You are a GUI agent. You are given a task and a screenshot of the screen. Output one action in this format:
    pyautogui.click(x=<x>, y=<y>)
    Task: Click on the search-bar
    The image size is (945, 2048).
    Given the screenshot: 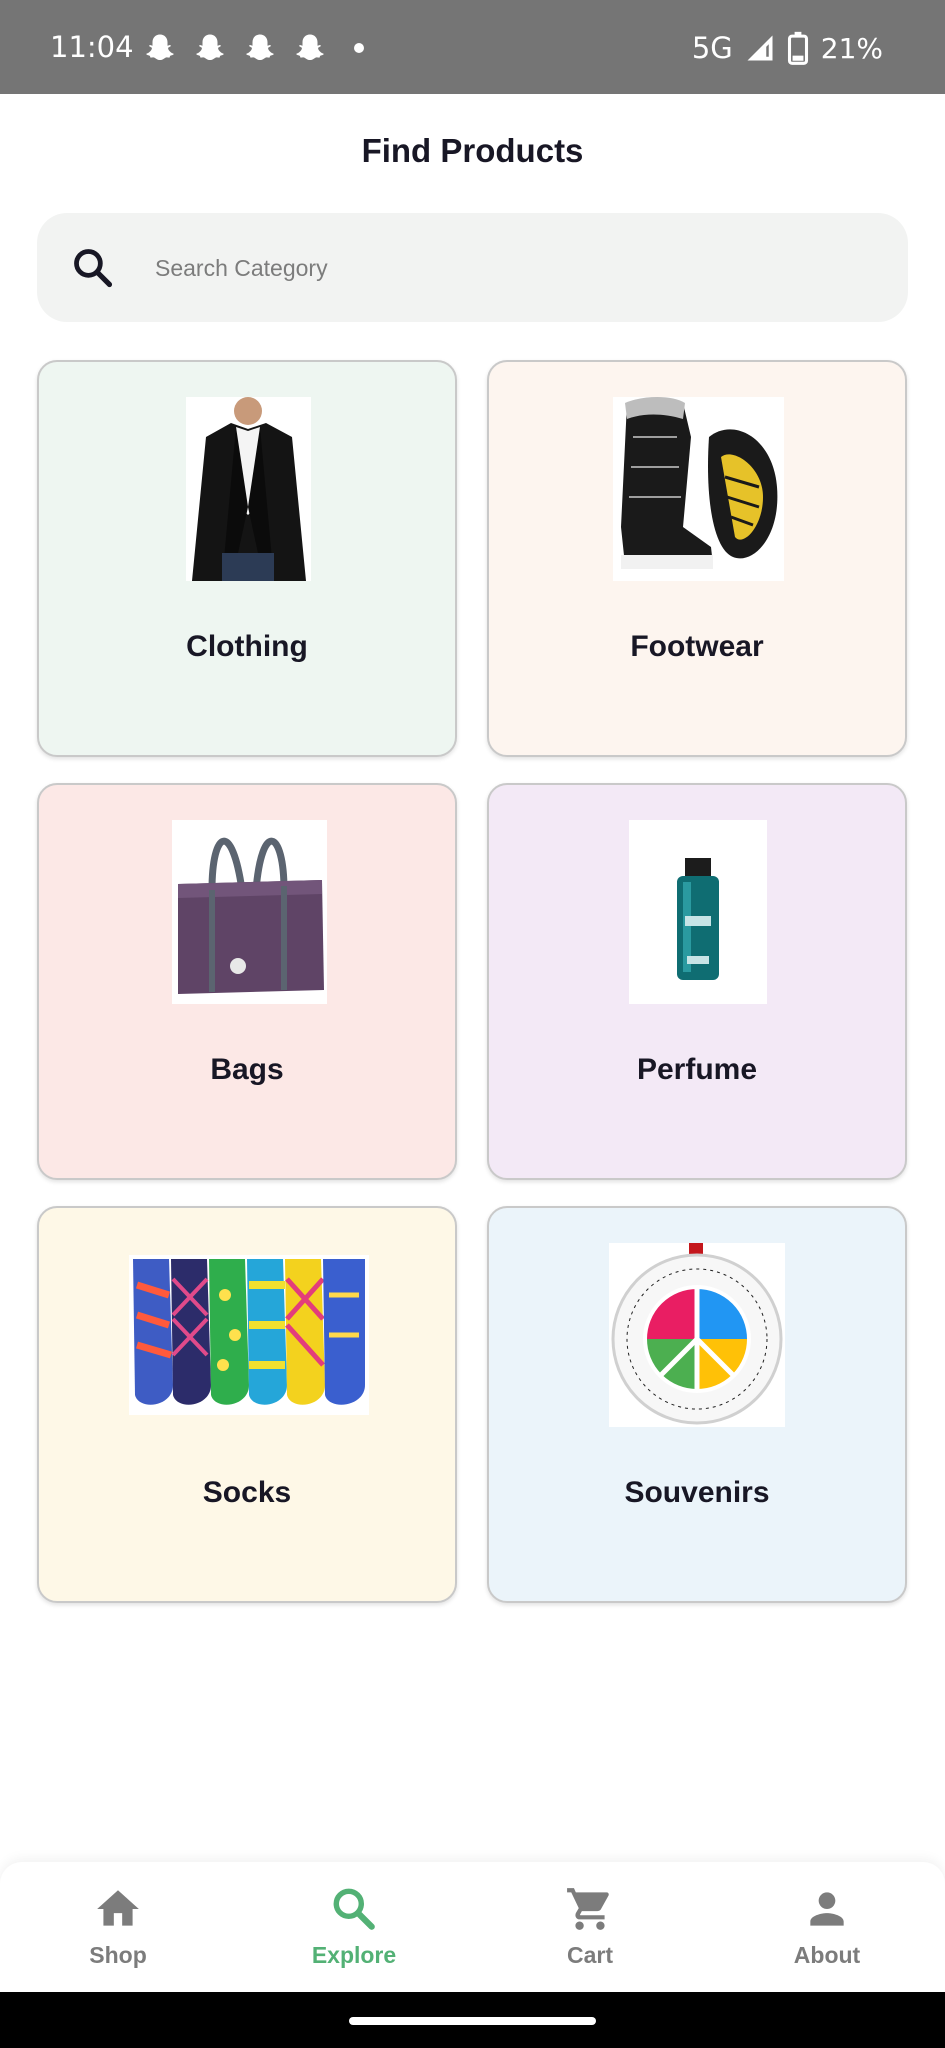 What is the action you would take?
    pyautogui.click(x=472, y=267)
    